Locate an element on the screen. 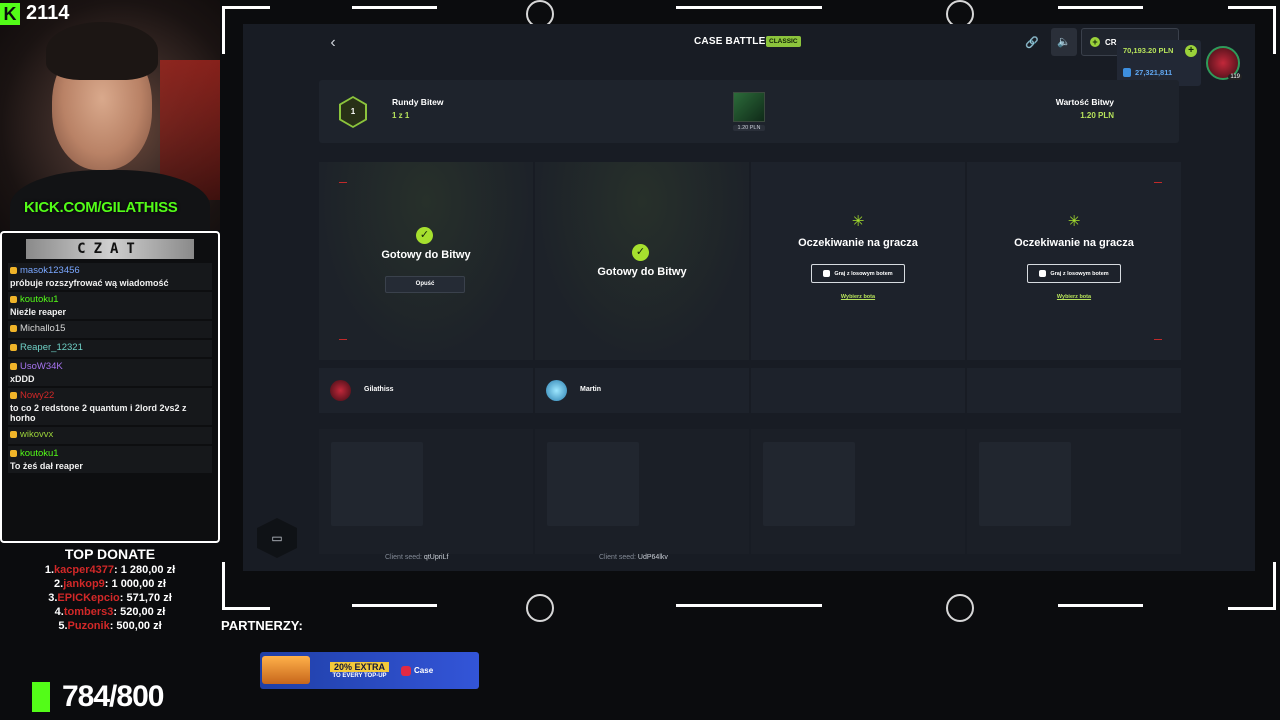  chat-message: UsoW34K xDDD is located at coordinates (110, 372).